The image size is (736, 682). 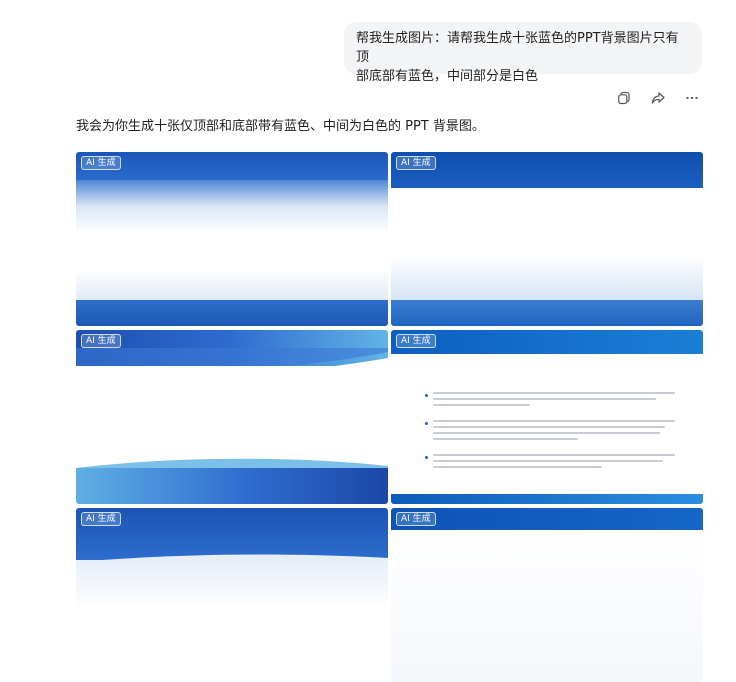 I want to click on user-message-line-1: 帮我生成图片：请帮我生成十张蓝色的PPT背景图片只有顶, so click(x=517, y=48).